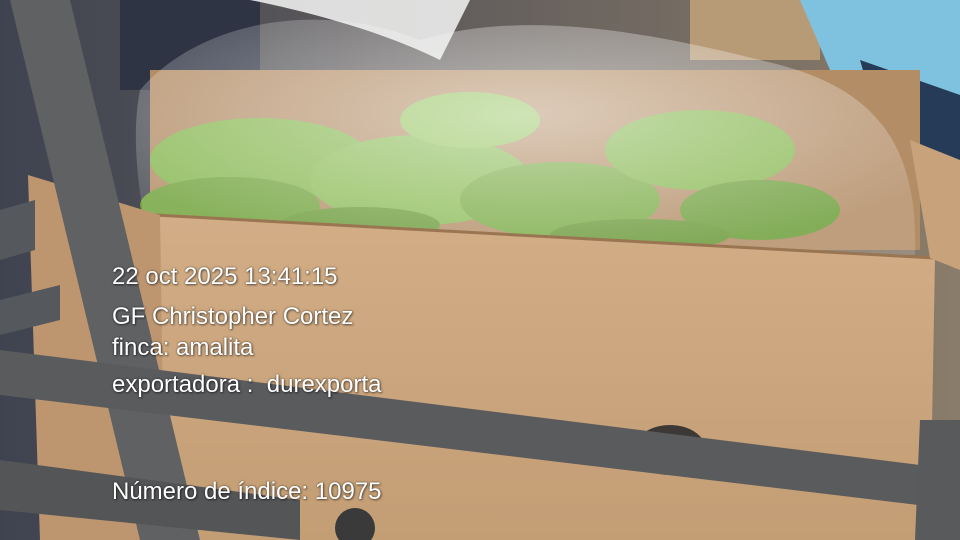  What do you see at coordinates (183, 347) in the screenshot?
I see `finca-text: finca: amalita` at bounding box center [183, 347].